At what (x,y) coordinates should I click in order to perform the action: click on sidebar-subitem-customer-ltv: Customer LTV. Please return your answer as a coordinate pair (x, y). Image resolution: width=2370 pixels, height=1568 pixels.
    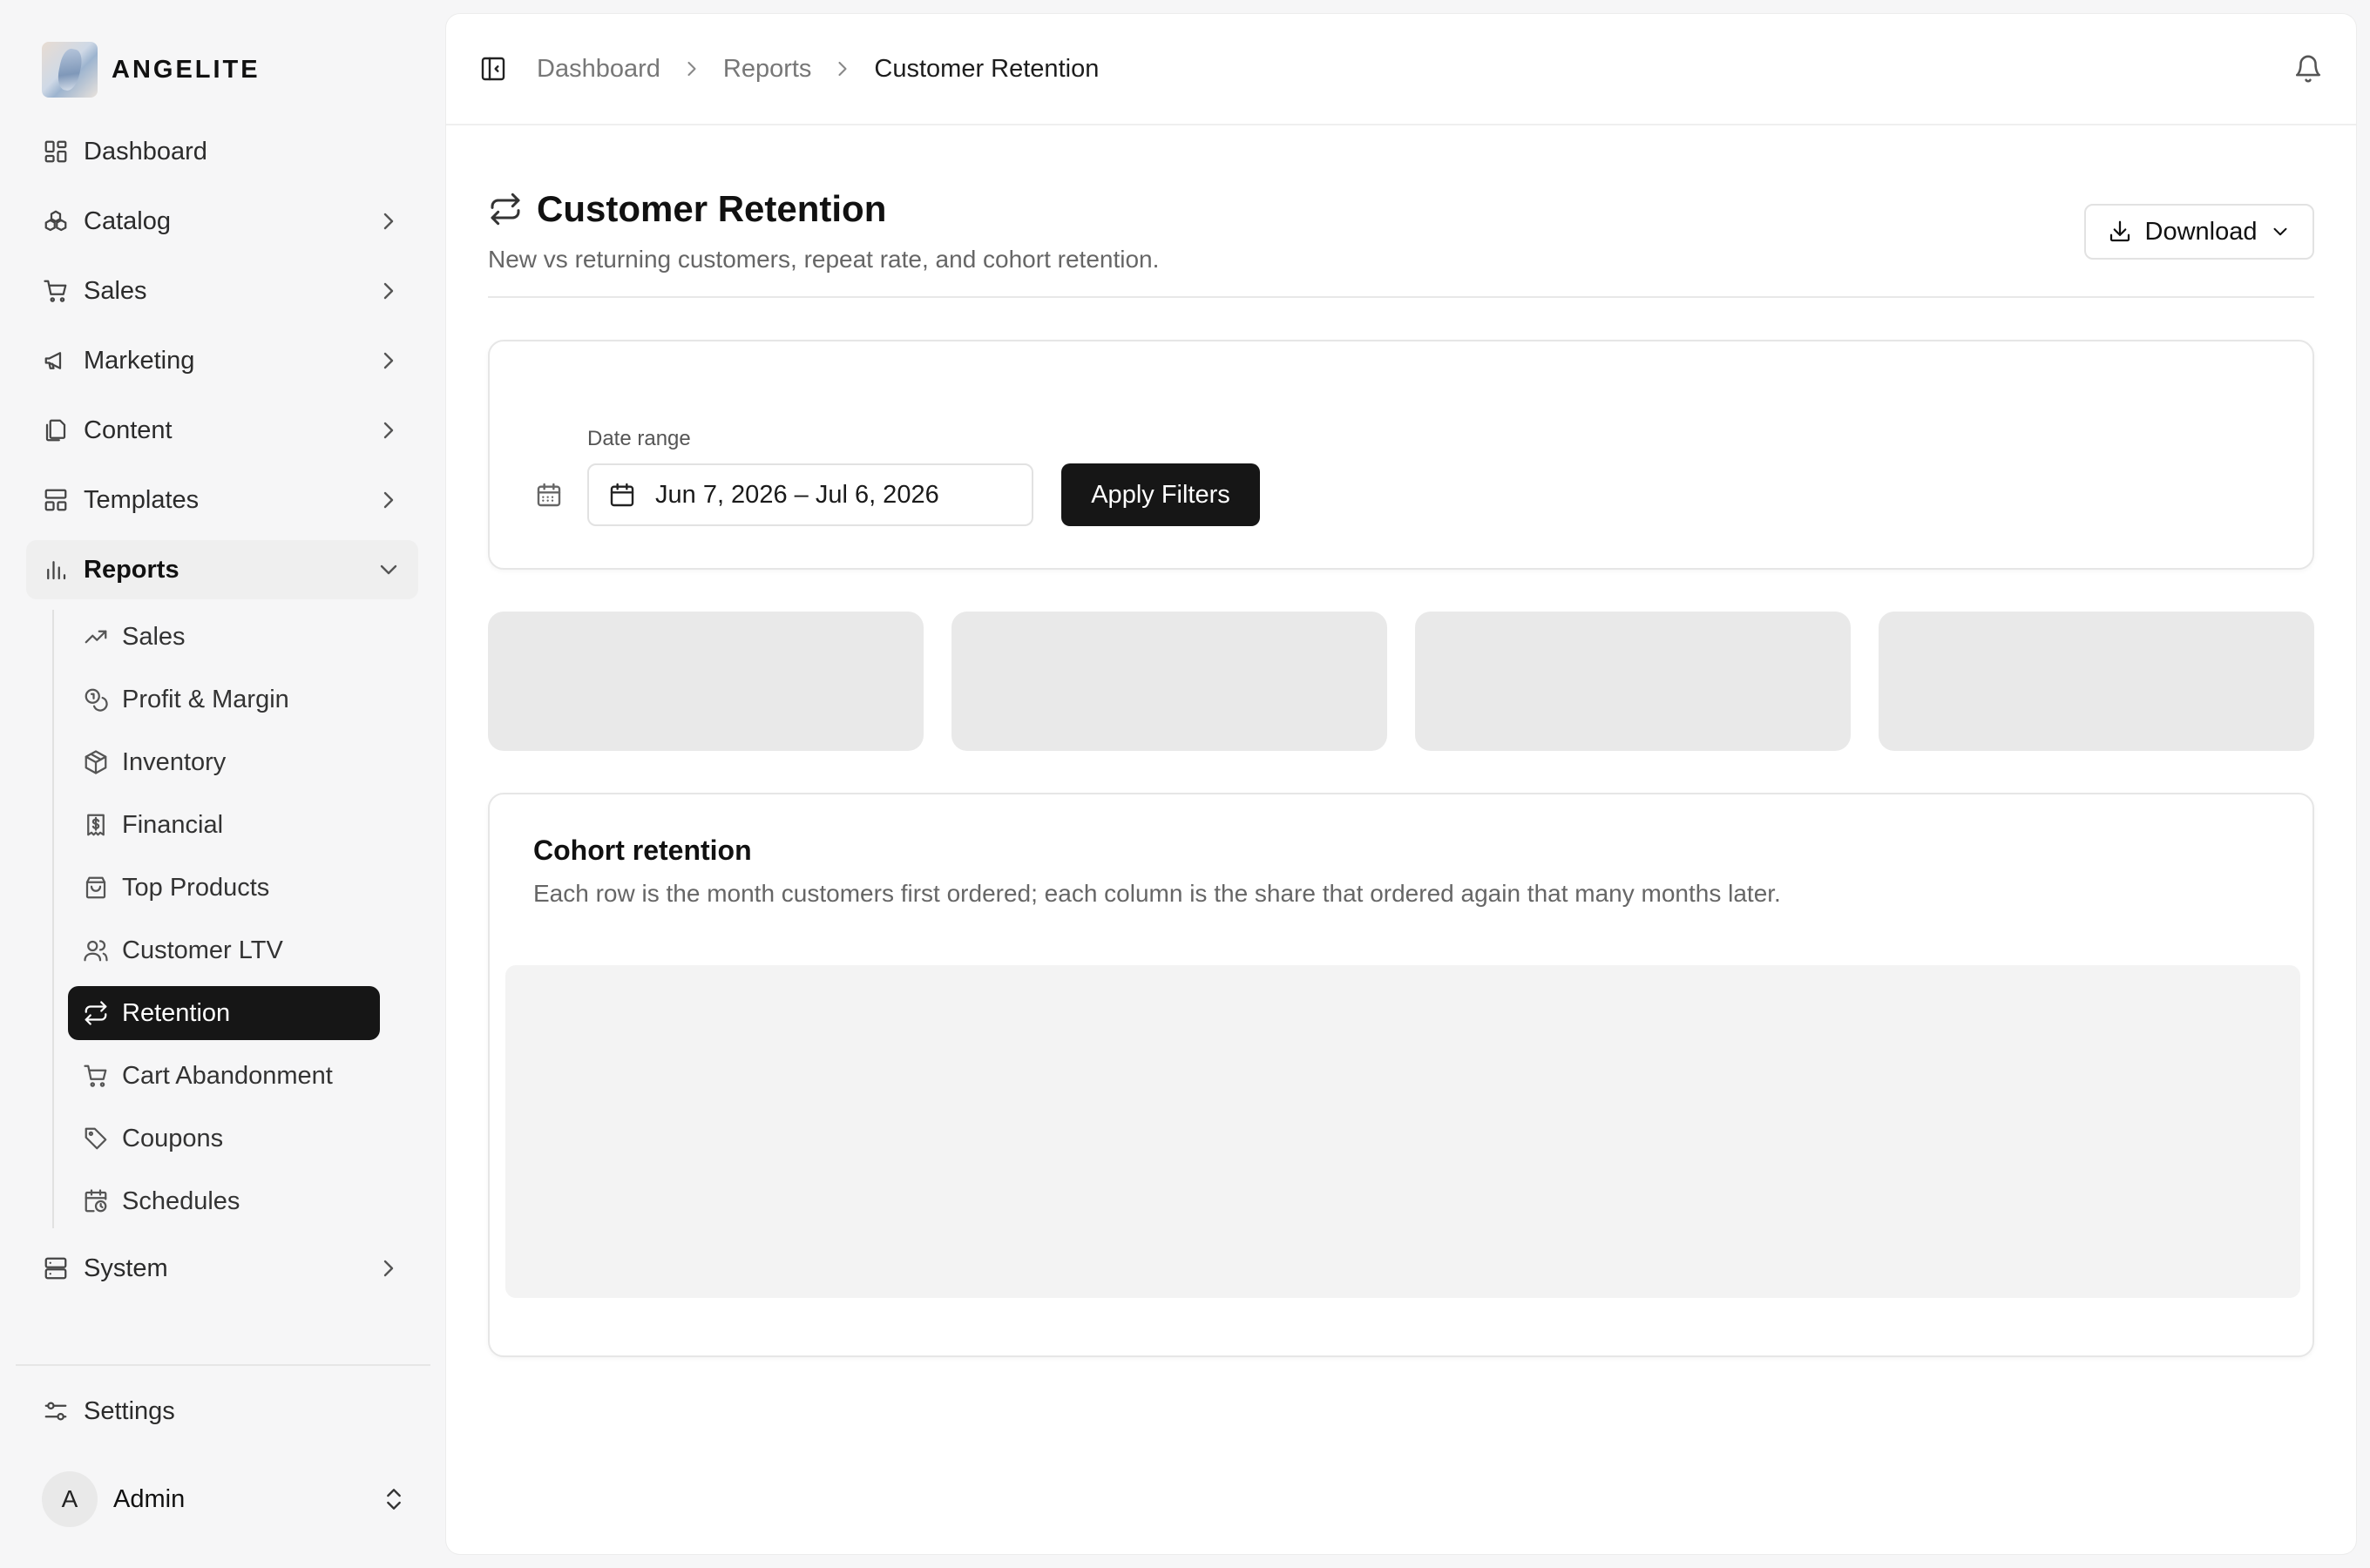
    Looking at the image, I should click on (224, 950).